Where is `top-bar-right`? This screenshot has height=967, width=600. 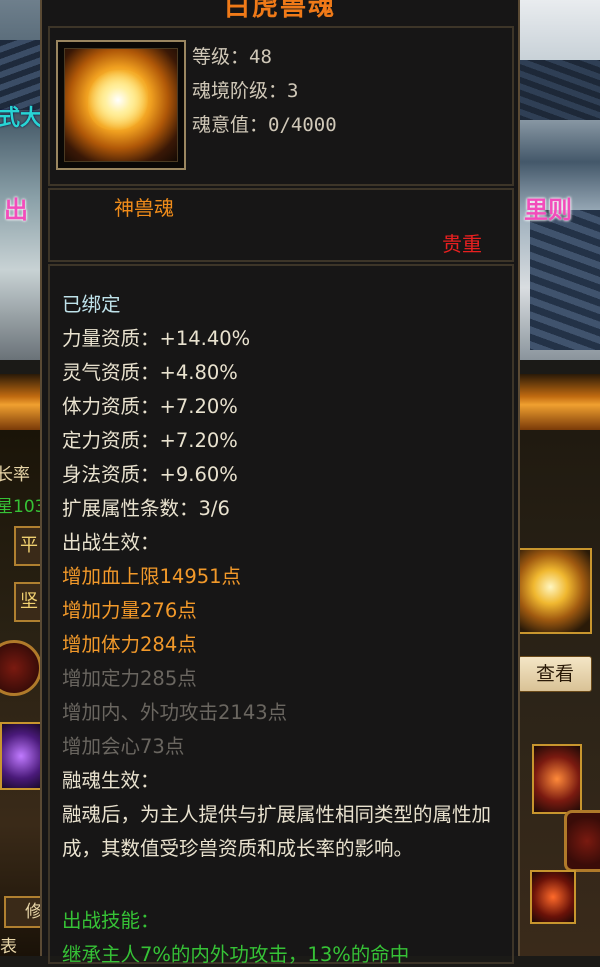 top-bar-right is located at coordinates (558, 402).